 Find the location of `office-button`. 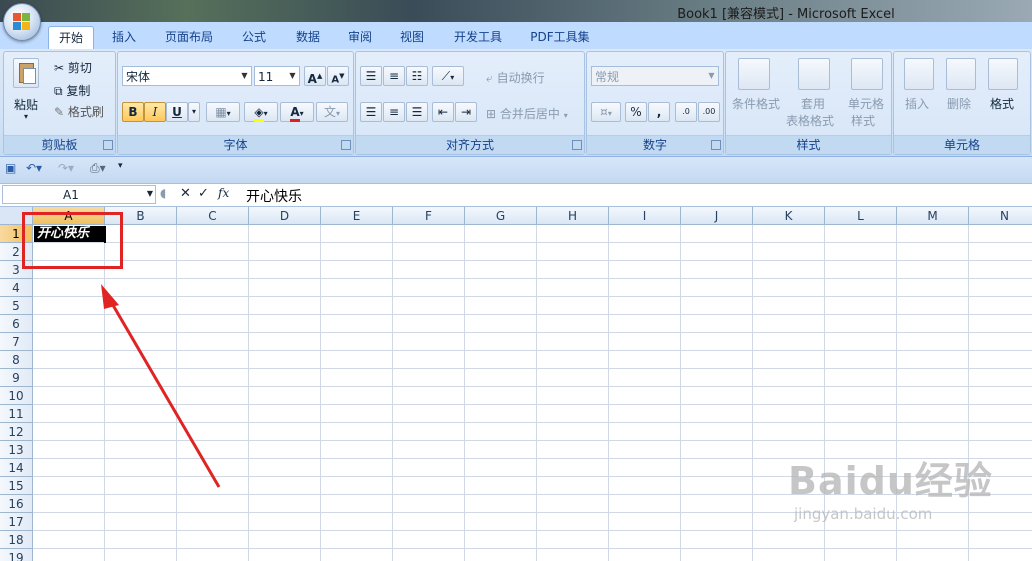

office-button is located at coordinates (22, 22).